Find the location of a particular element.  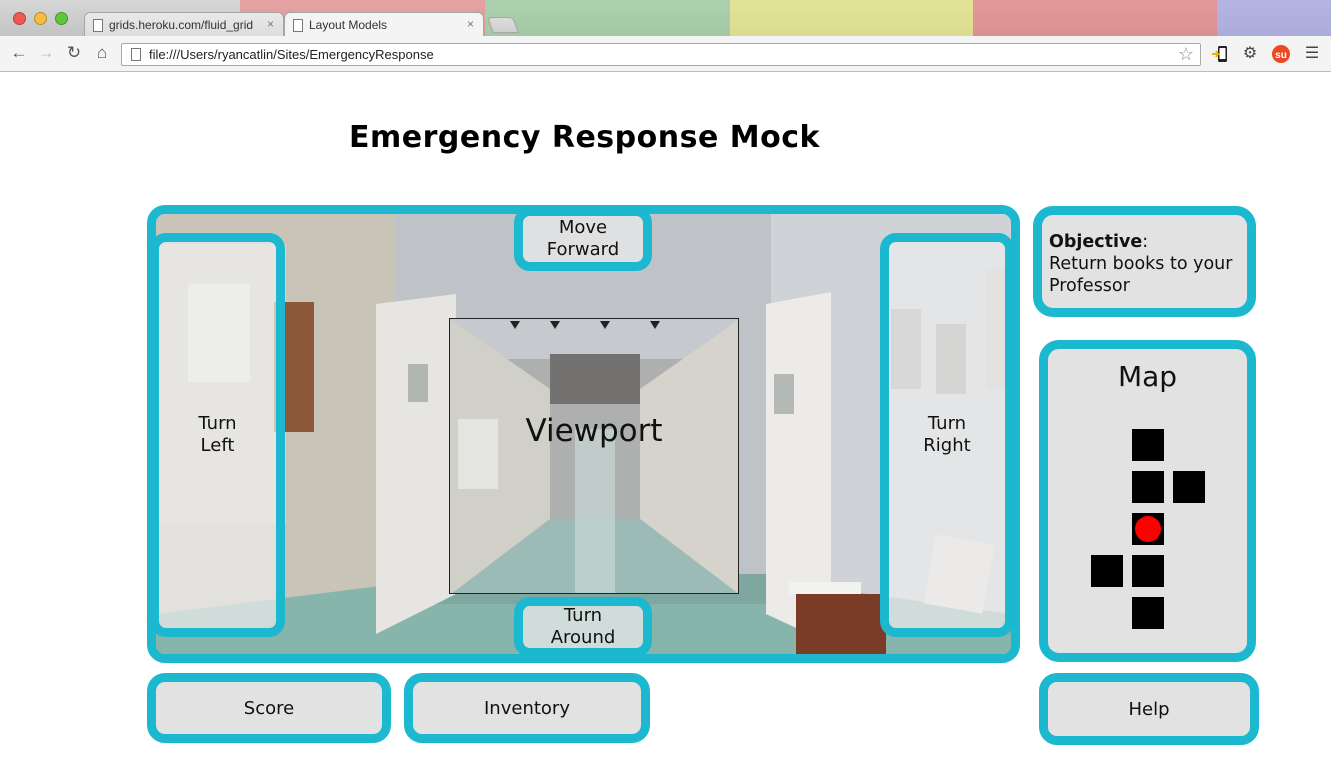

settings-gear-icon: ⚙ is located at coordinates (1250, 54).